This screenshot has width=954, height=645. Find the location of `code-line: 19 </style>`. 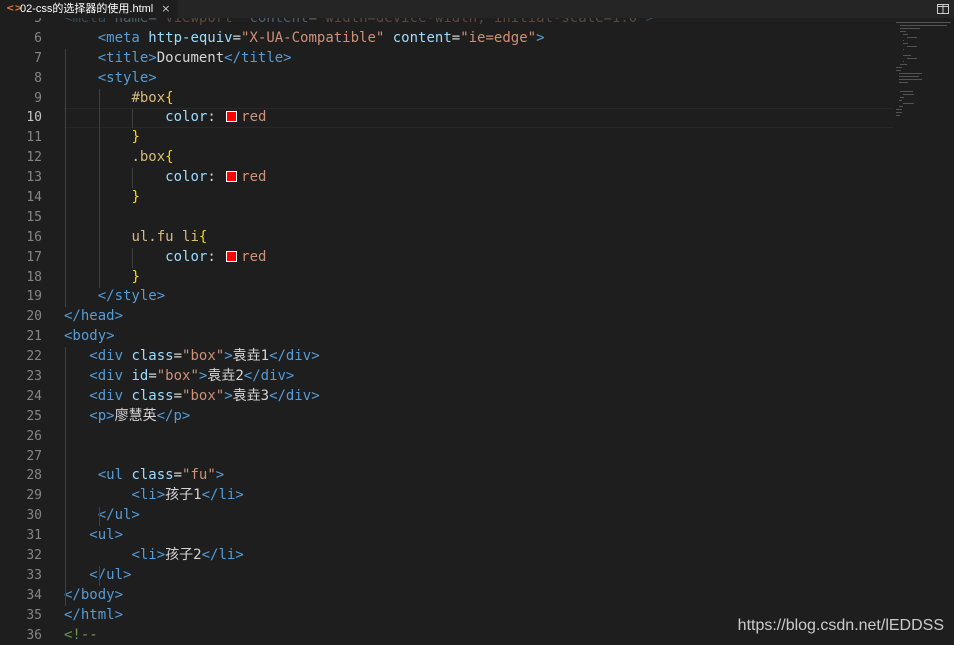

code-line: 19 </style> is located at coordinates (446, 297).